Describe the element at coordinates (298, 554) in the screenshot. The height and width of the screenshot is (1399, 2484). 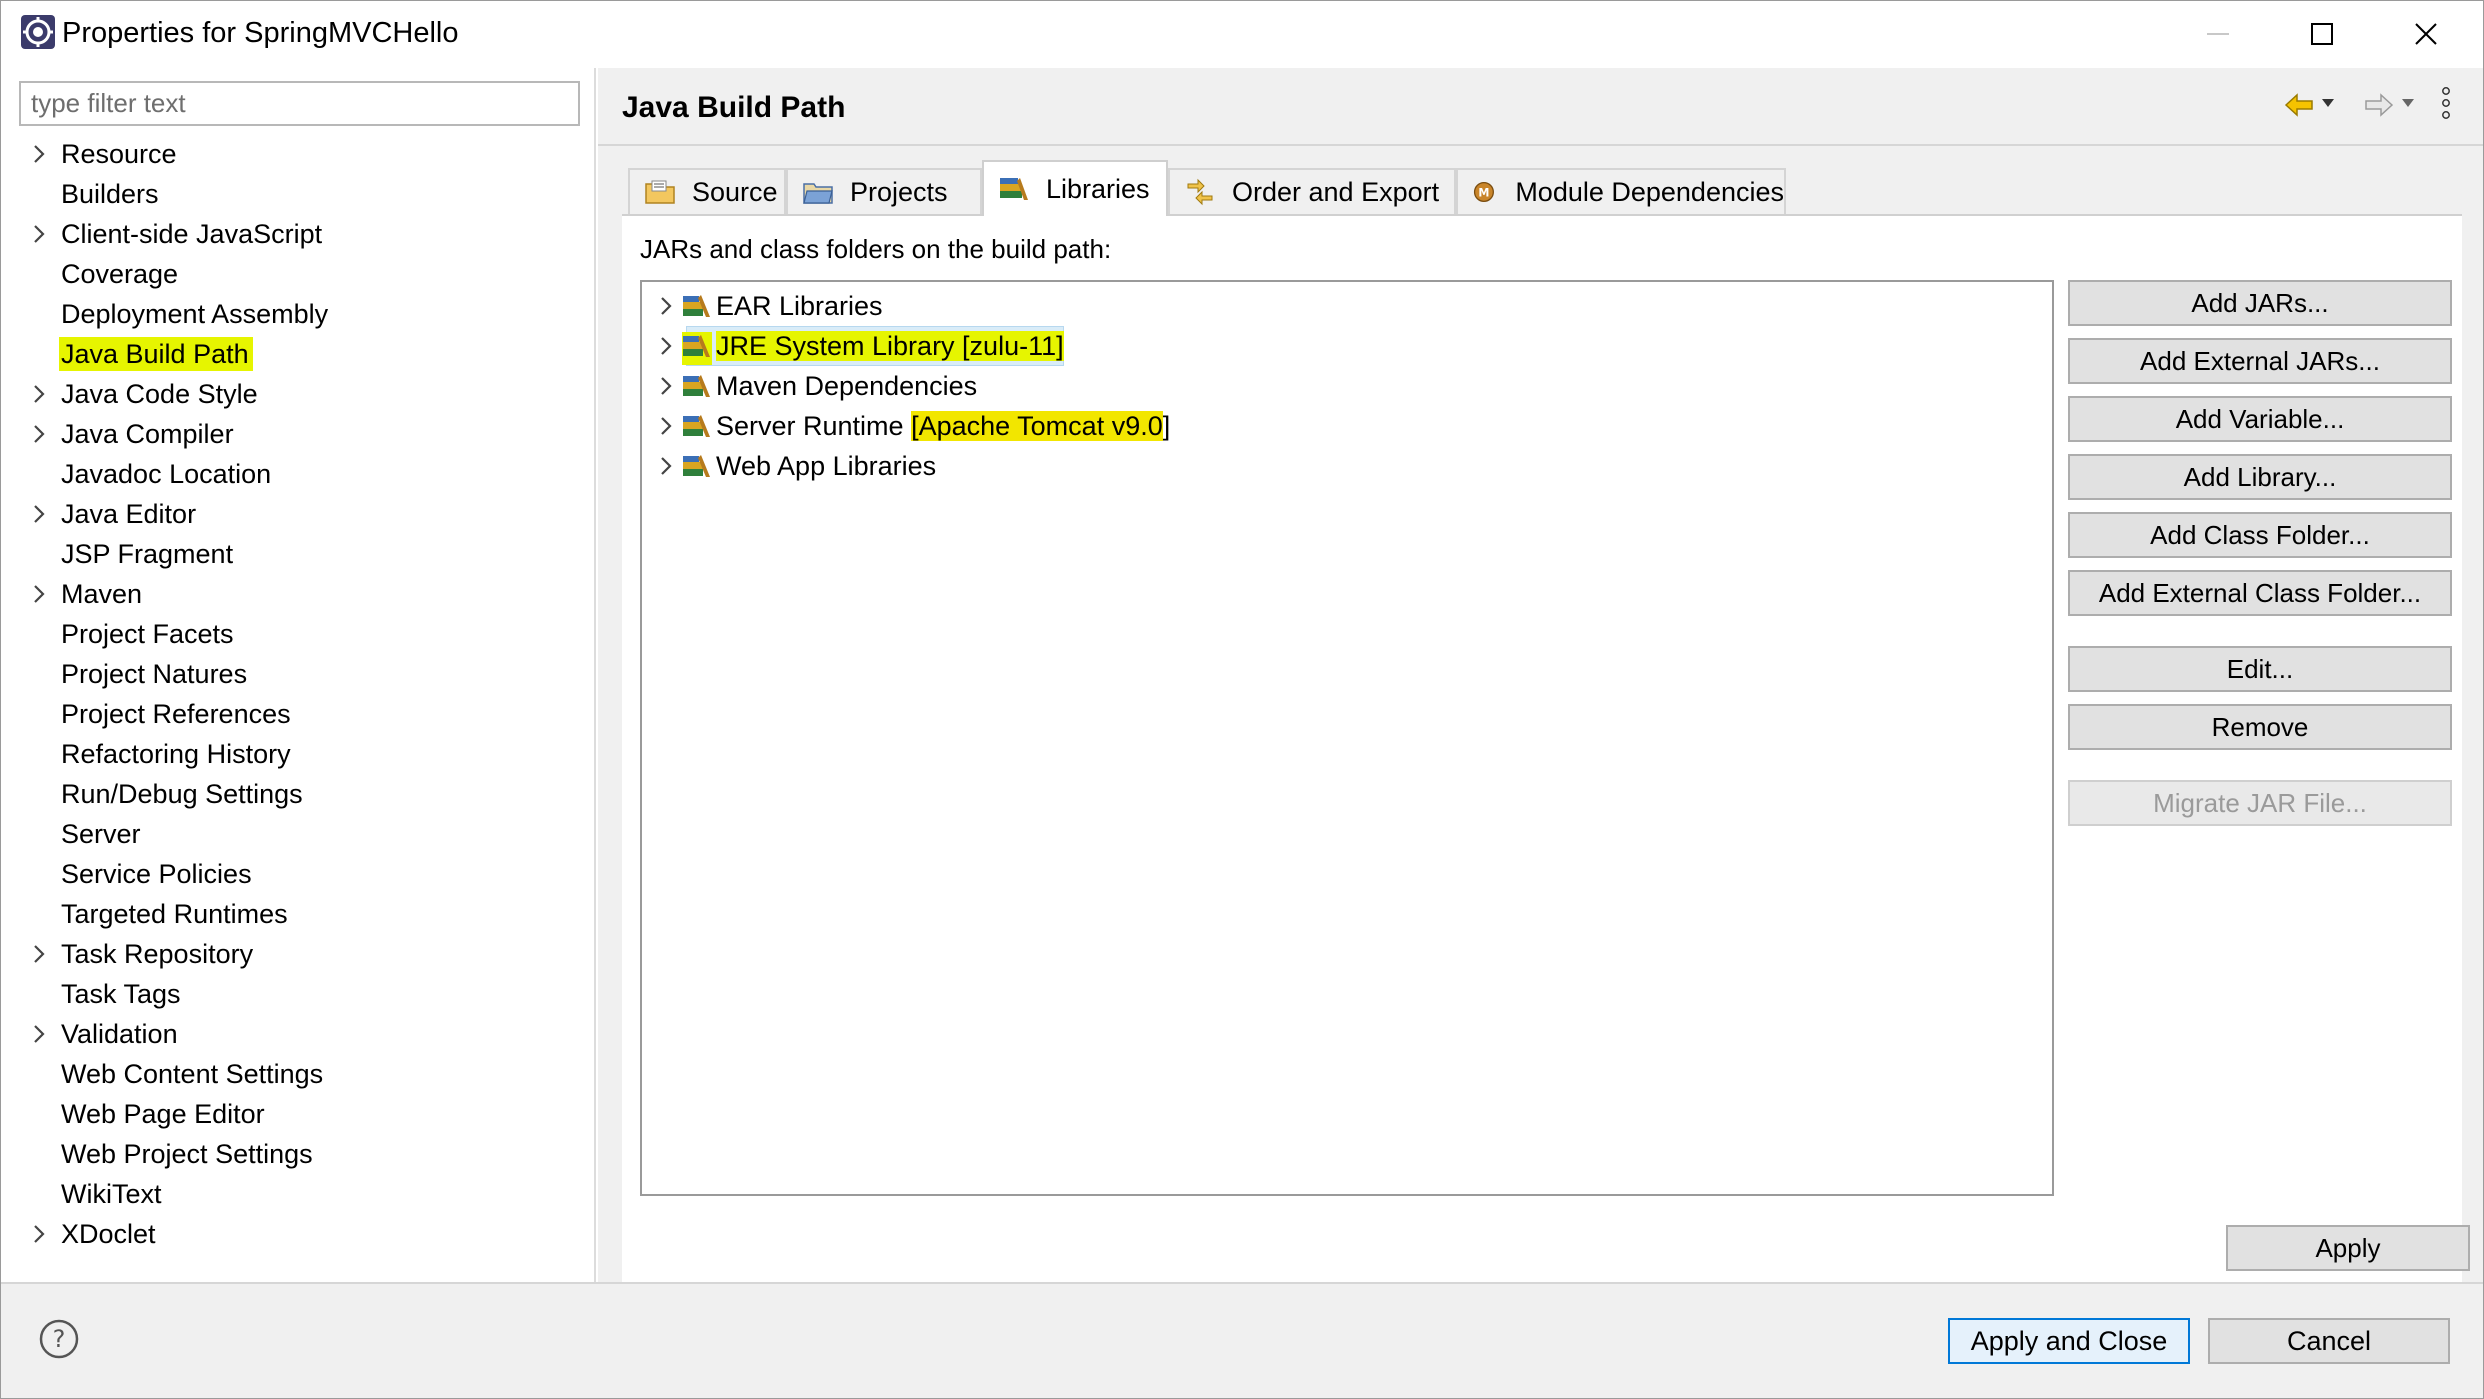
I see `sidebar-item-jsp-fragment: JSP Fragment` at that location.